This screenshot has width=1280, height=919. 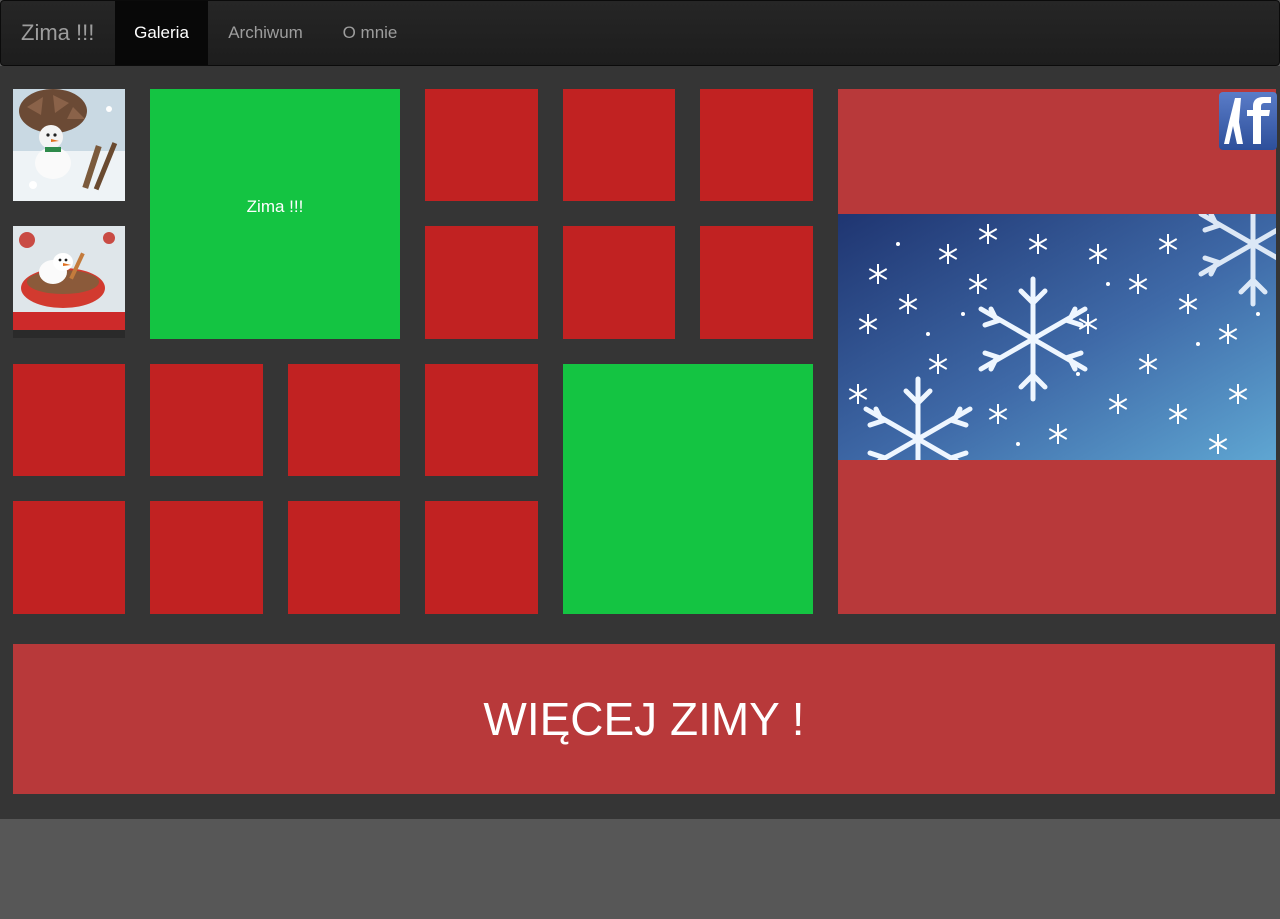 I want to click on marshmallow-snowman-mug-photo, so click(x=69, y=282).